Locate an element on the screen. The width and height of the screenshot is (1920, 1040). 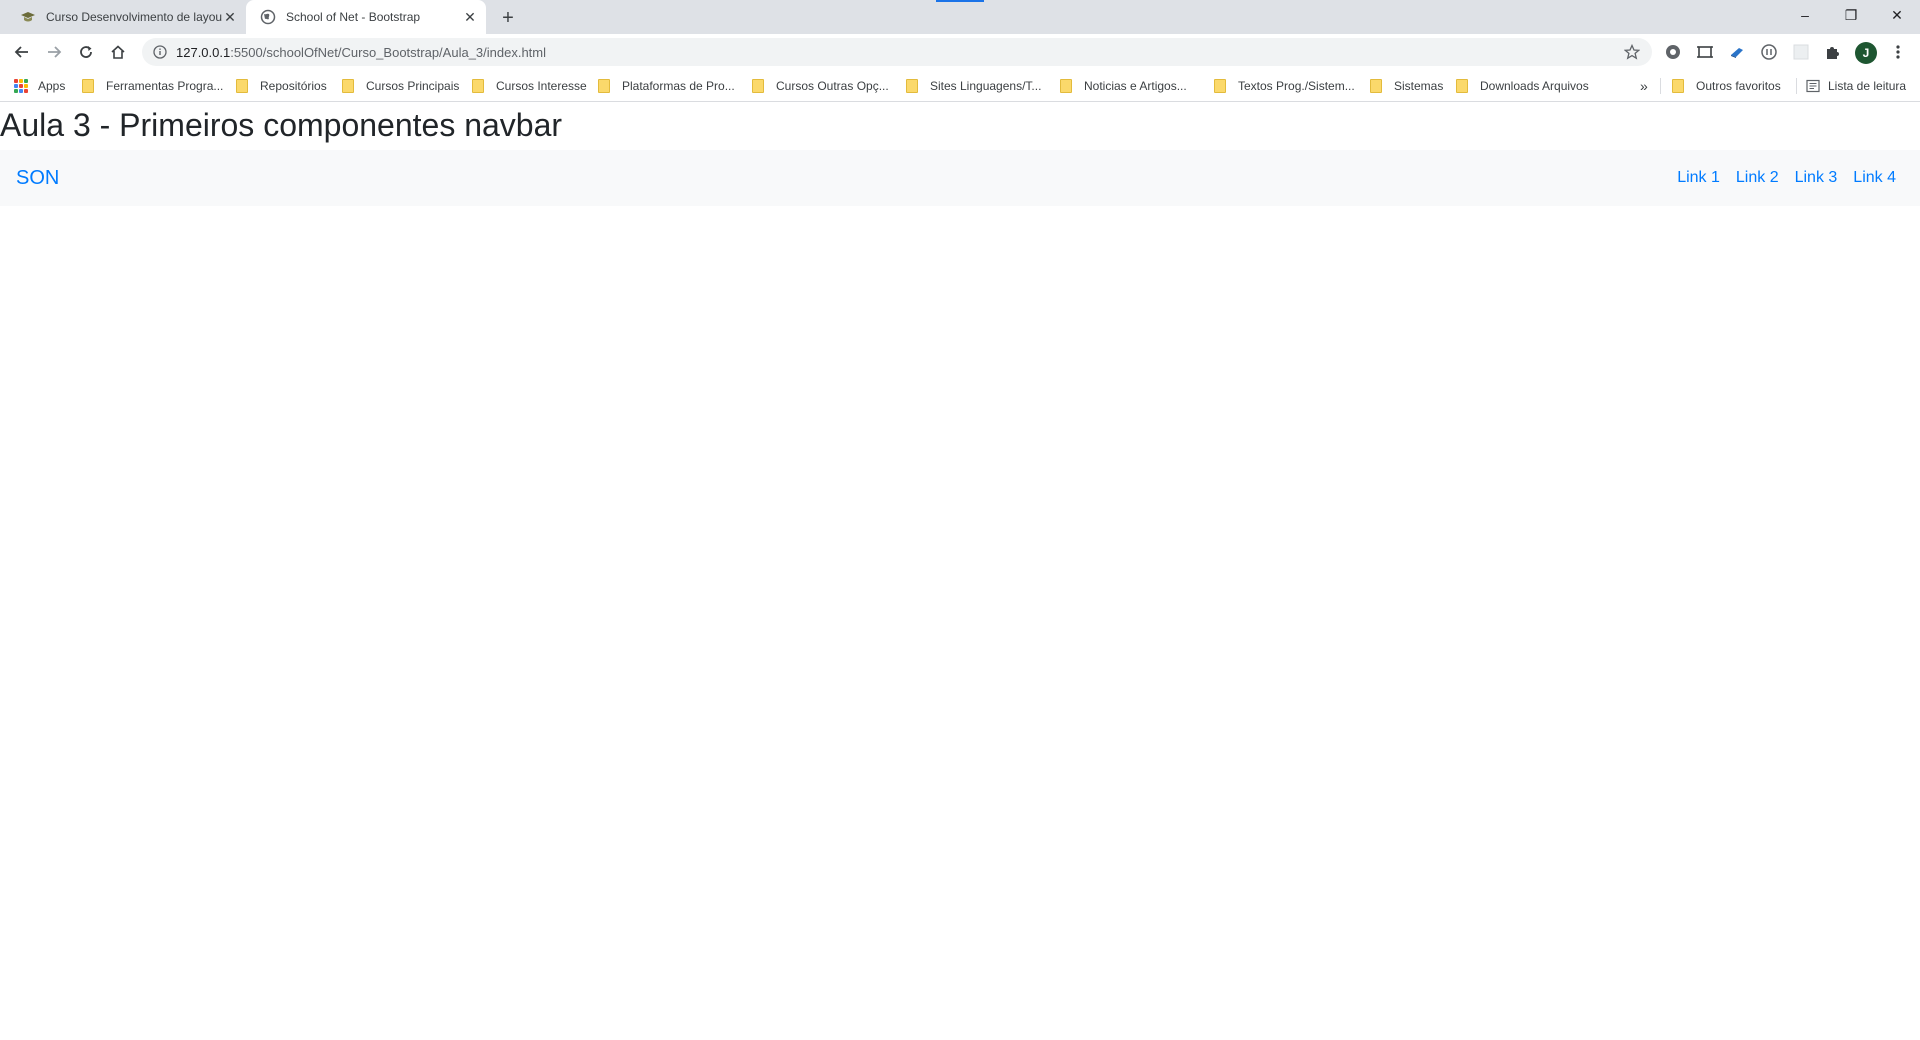
bookmark-apps: Apps is located at coordinates (39, 86).